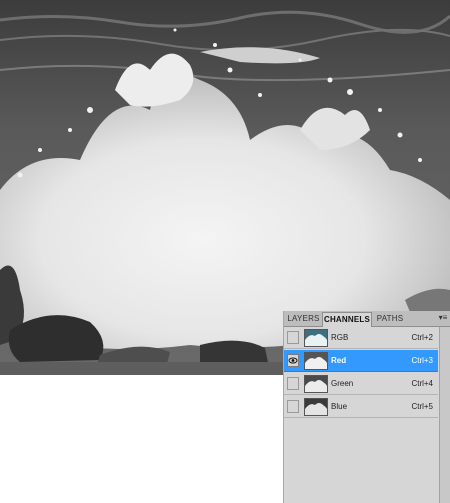  Describe the element at coordinates (361, 361) in the screenshot. I see `channel-row-red: Red Ctrl+3` at that location.